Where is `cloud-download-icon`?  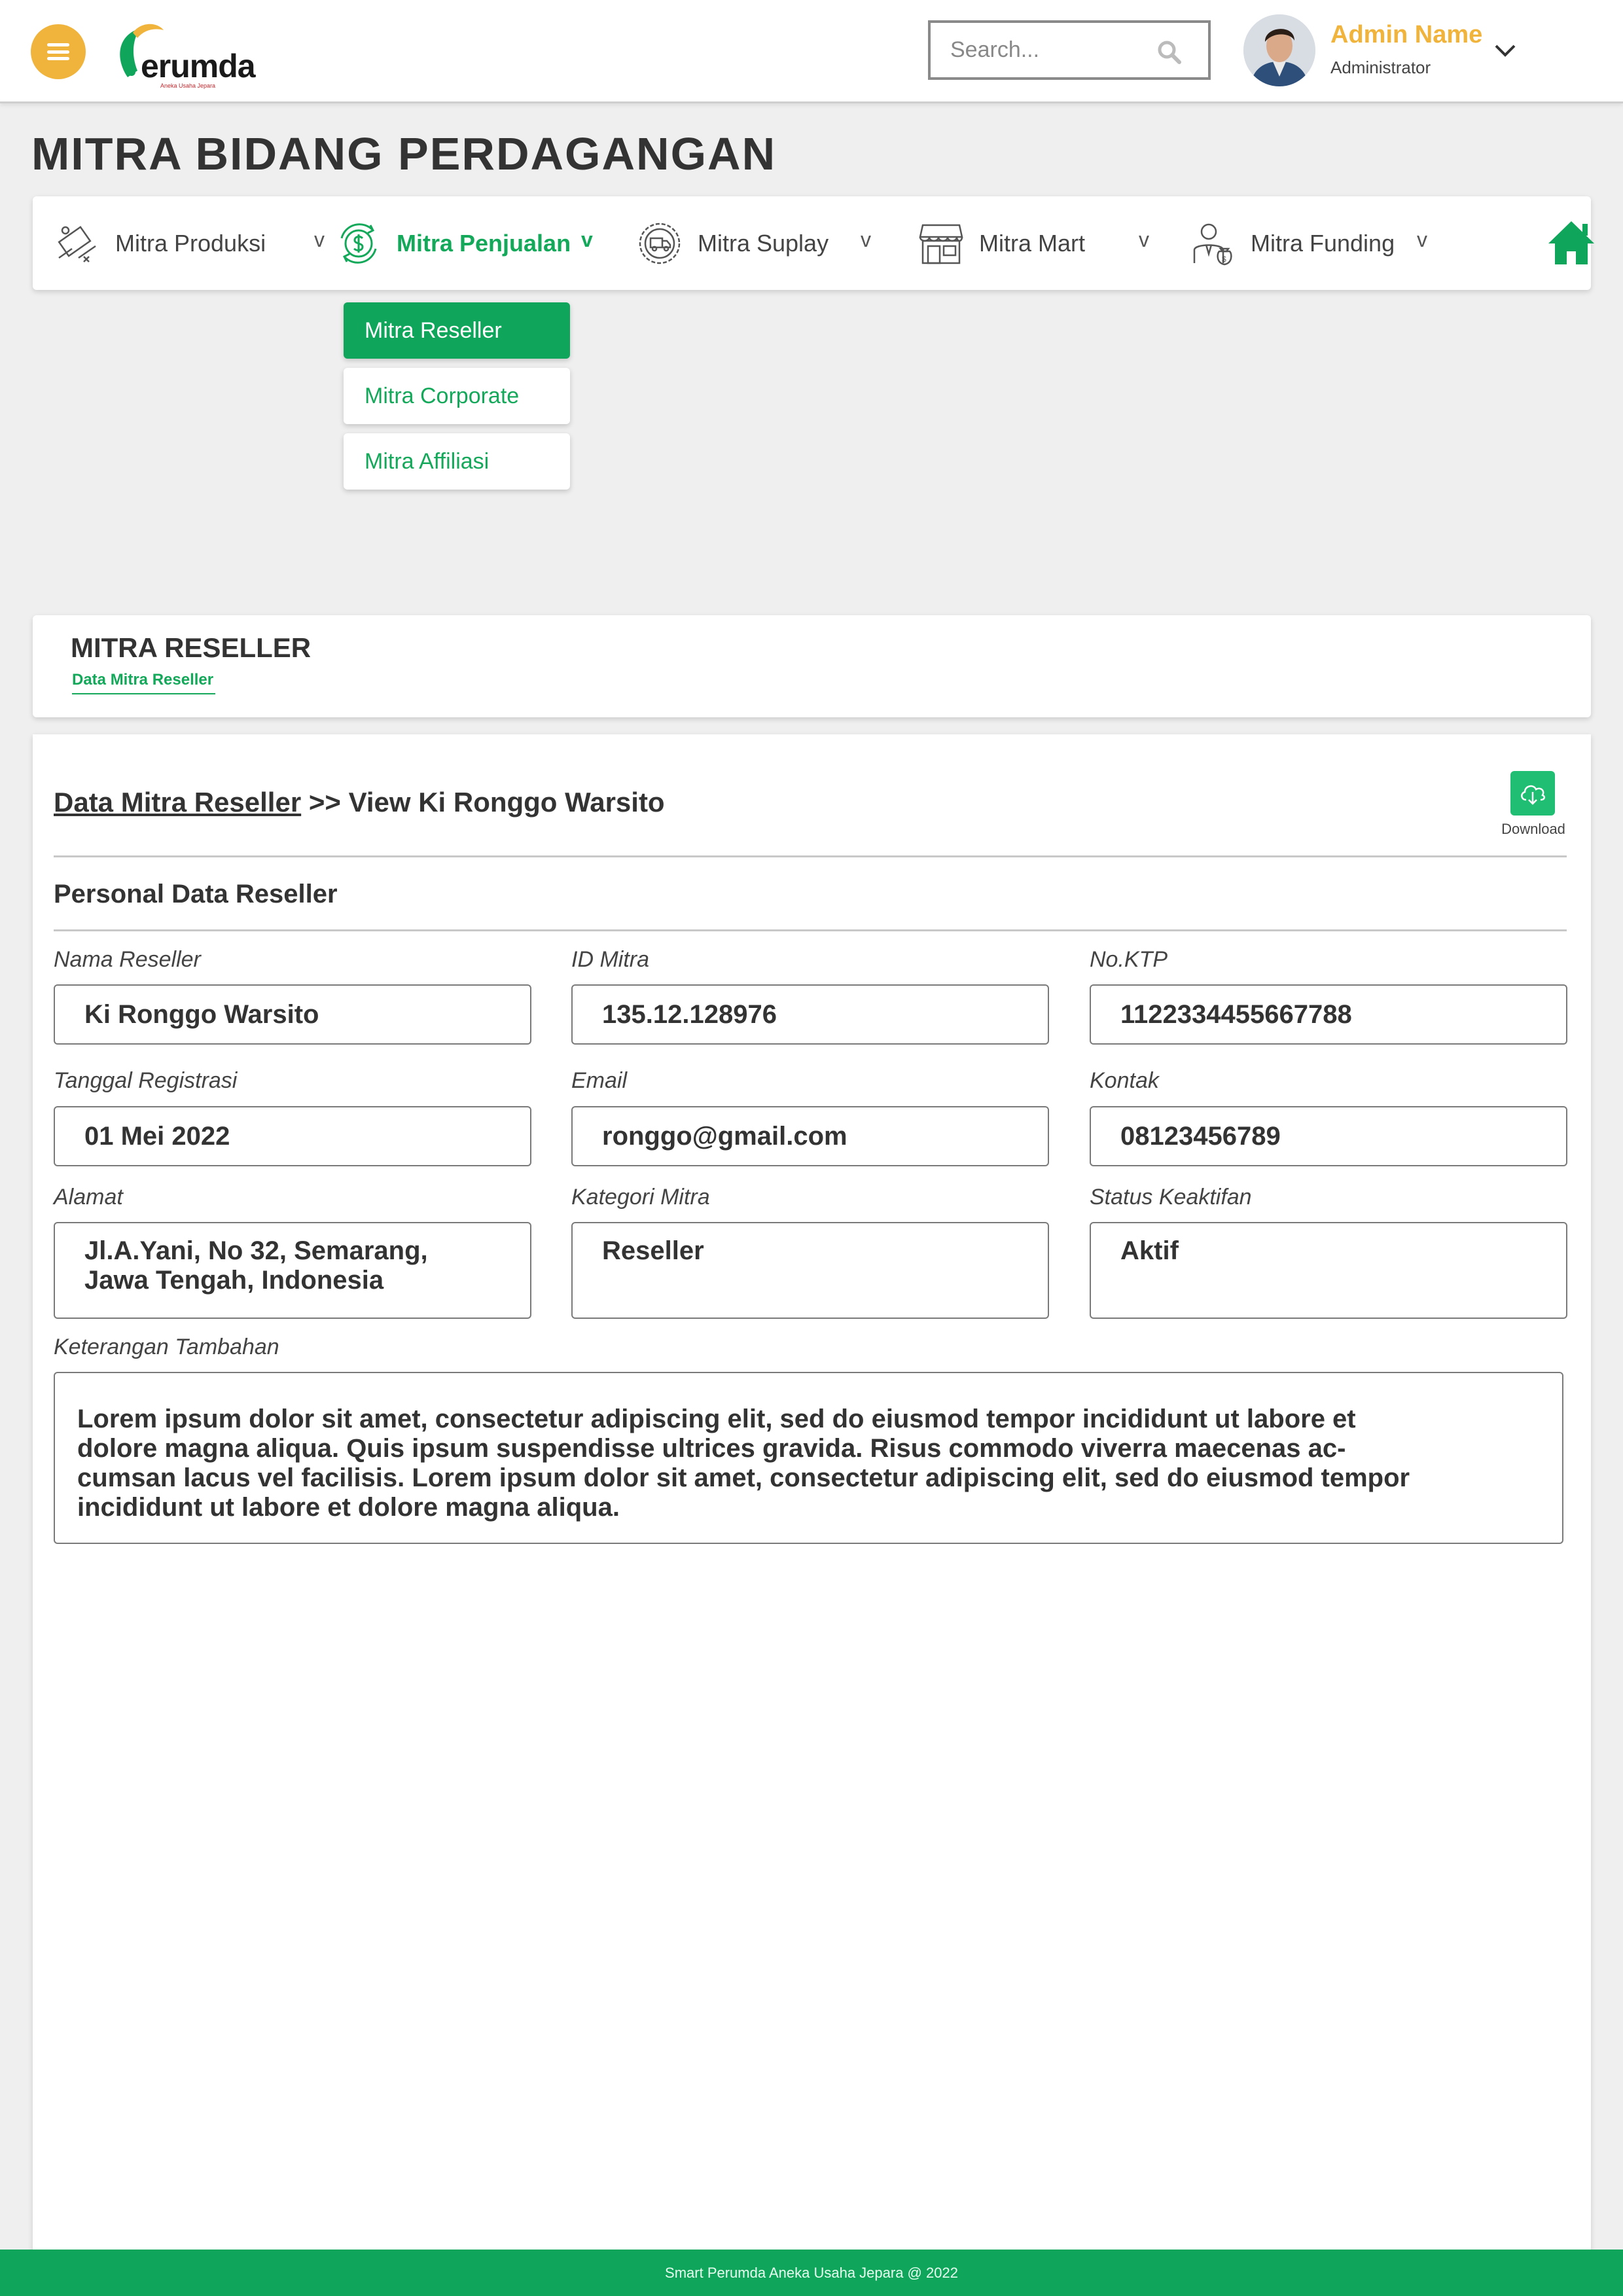 cloud-download-icon is located at coordinates (1533, 795).